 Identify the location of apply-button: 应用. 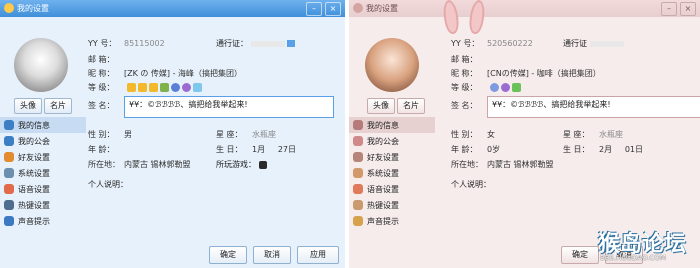
(318, 255).